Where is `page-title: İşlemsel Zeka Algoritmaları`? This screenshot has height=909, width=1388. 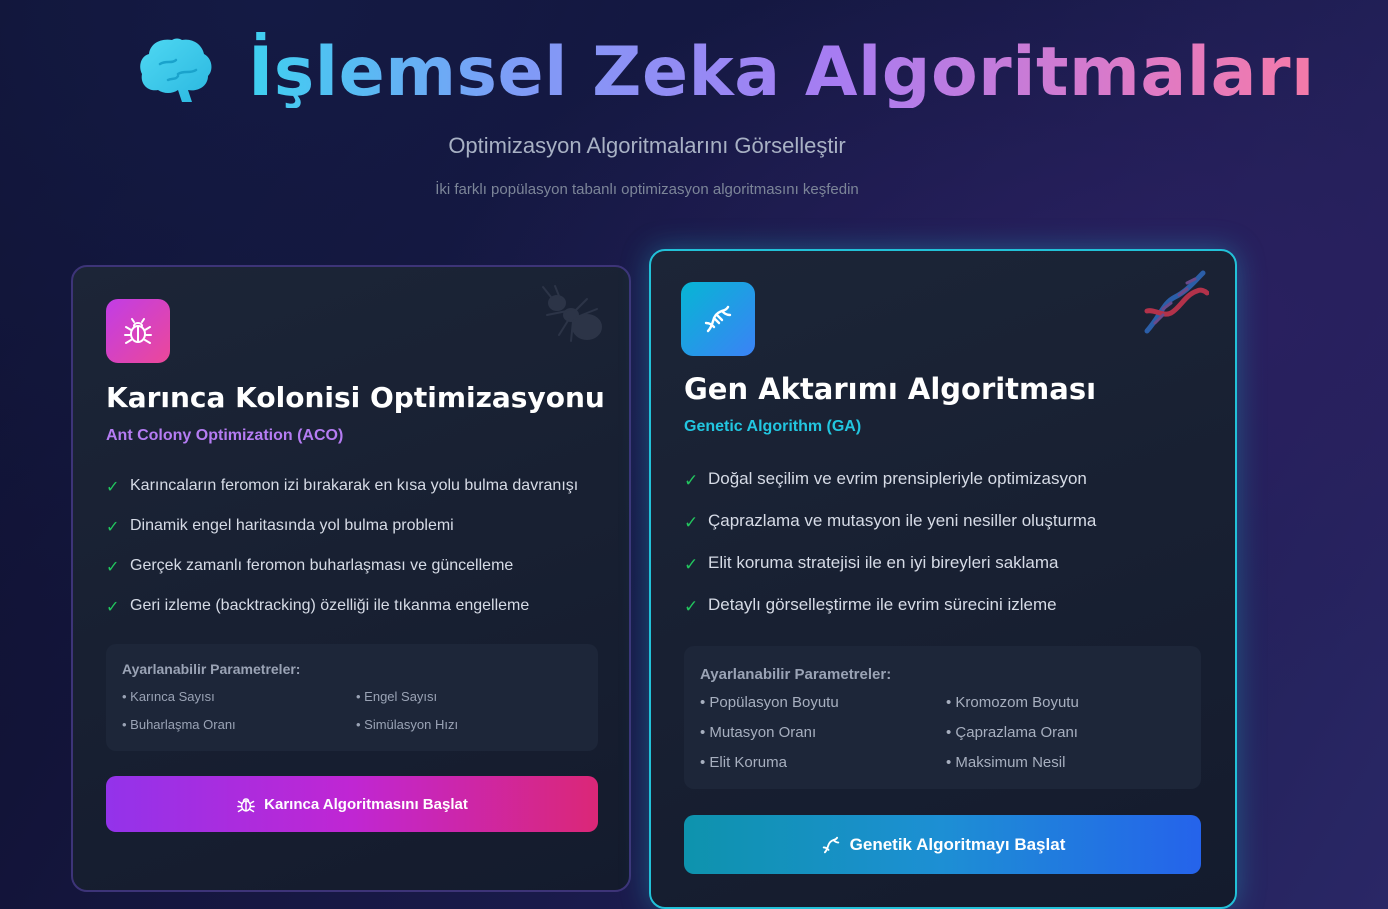 page-title: İşlemsel Zeka Algoritmaları is located at coordinates (781, 69).